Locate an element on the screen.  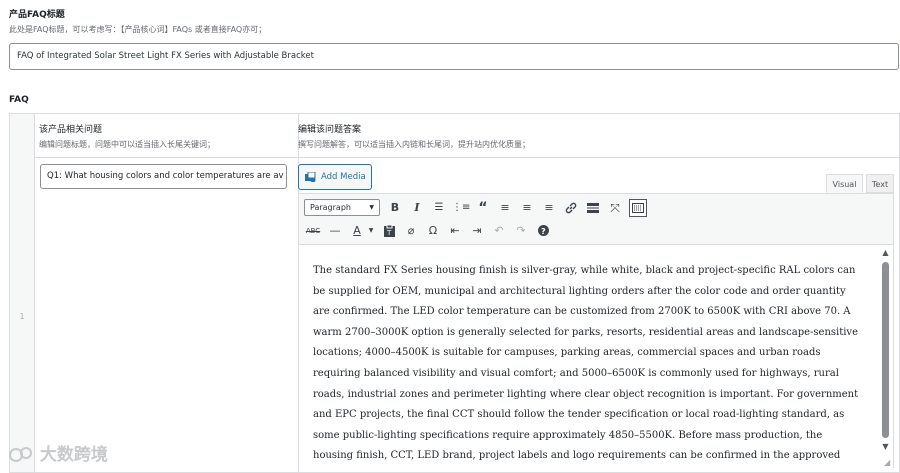
row-number: 1 is located at coordinates (22, 316).